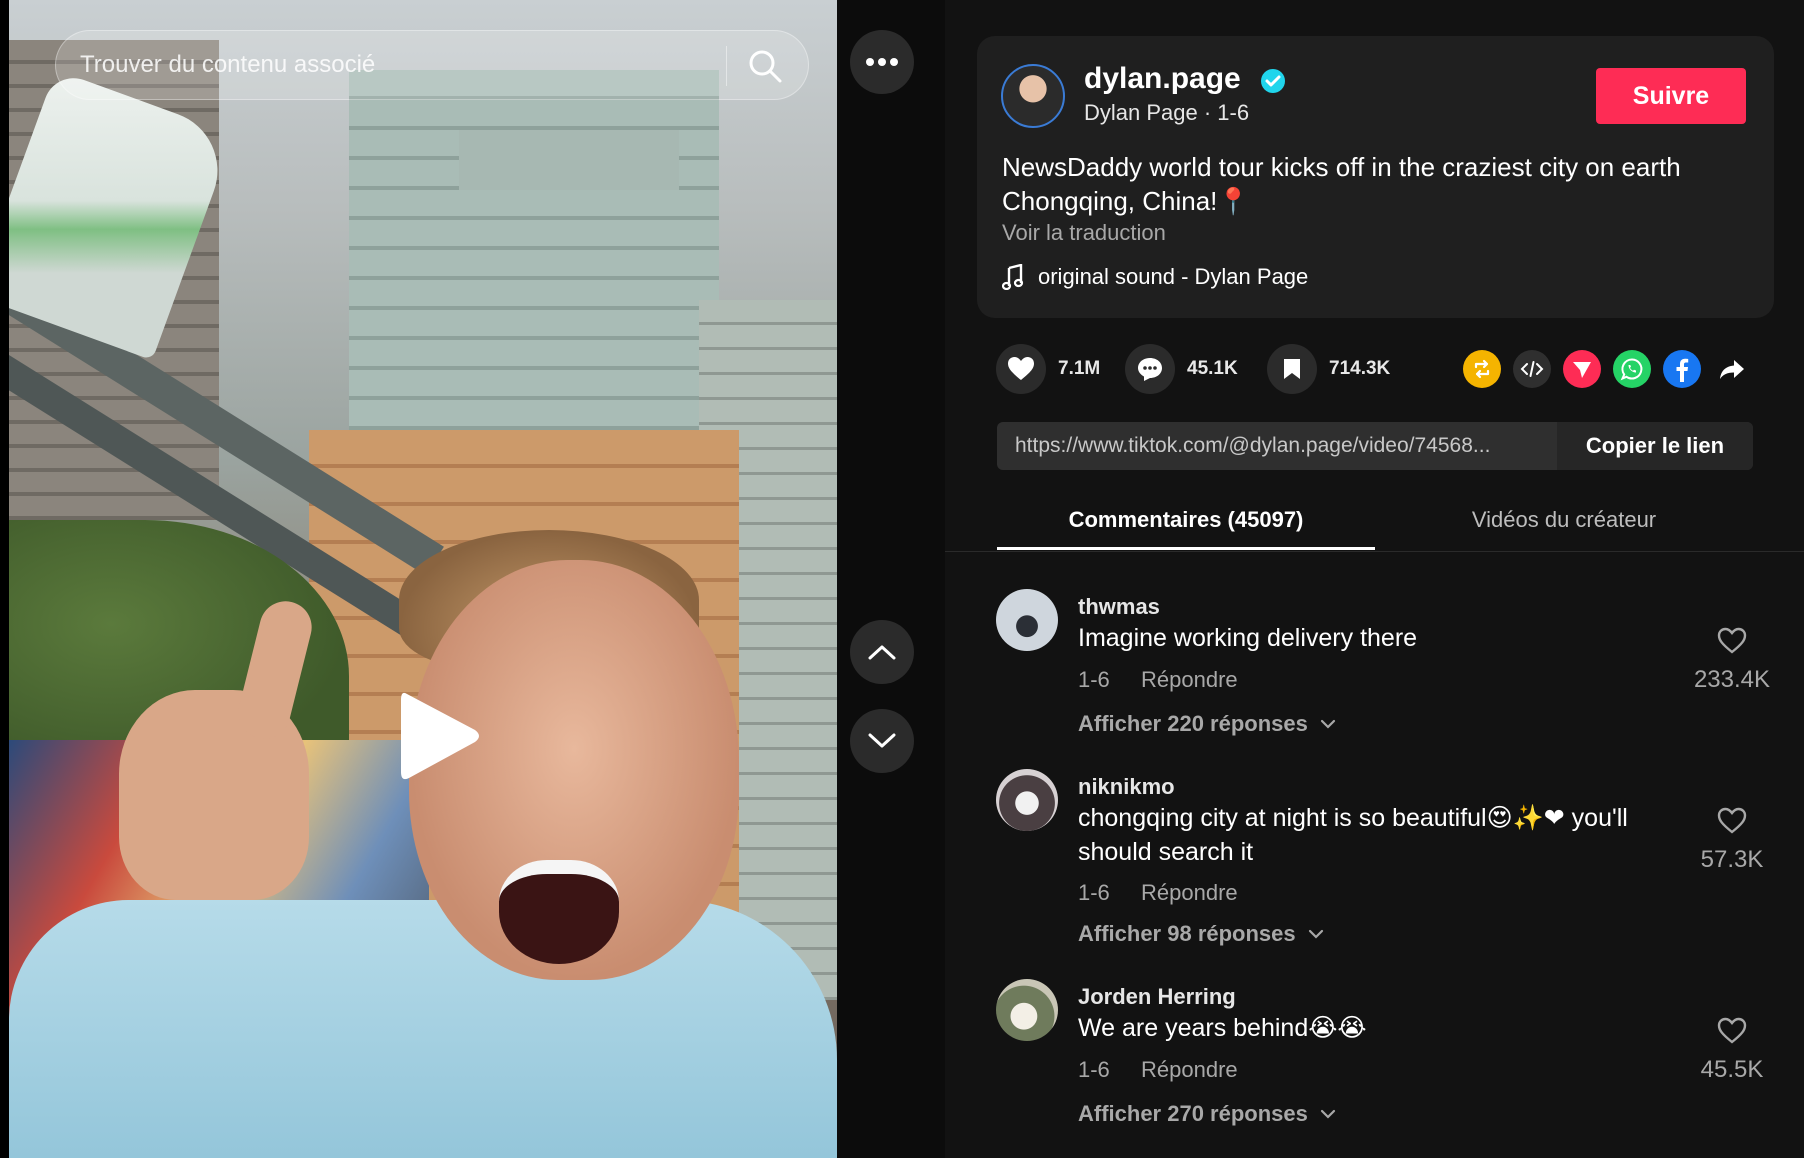  Describe the element at coordinates (726, 66) in the screenshot. I see `search-divider` at that location.